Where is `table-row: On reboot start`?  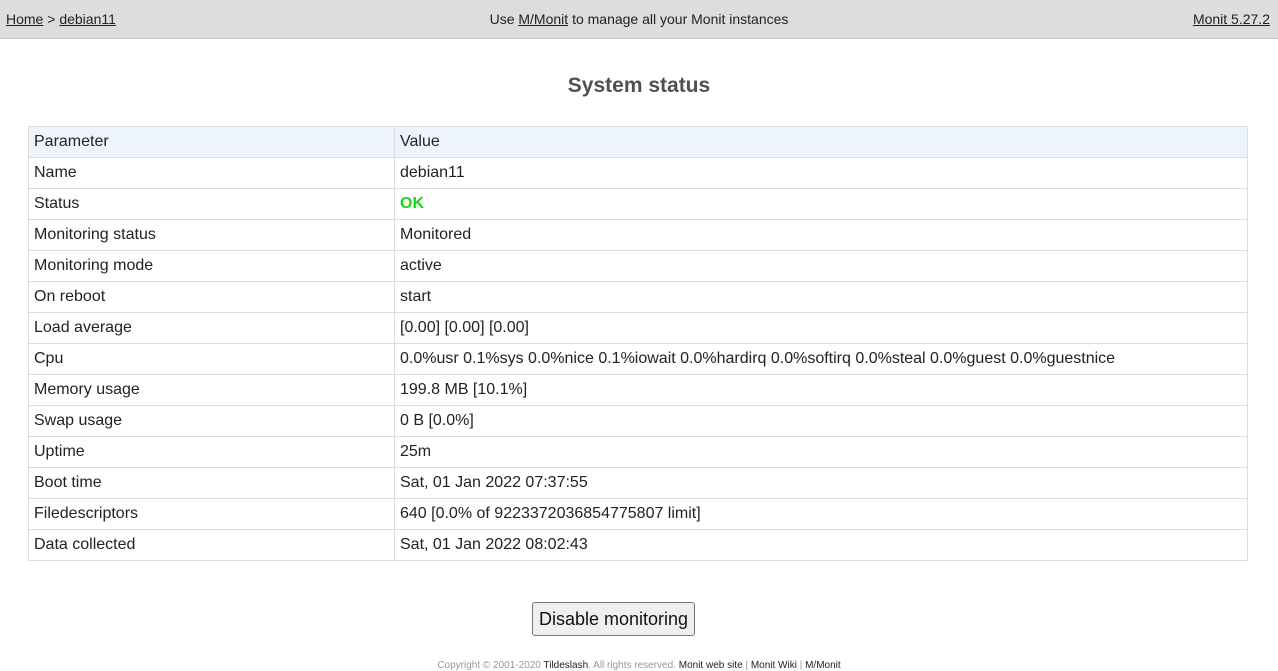
table-row: On reboot start is located at coordinates (638, 297).